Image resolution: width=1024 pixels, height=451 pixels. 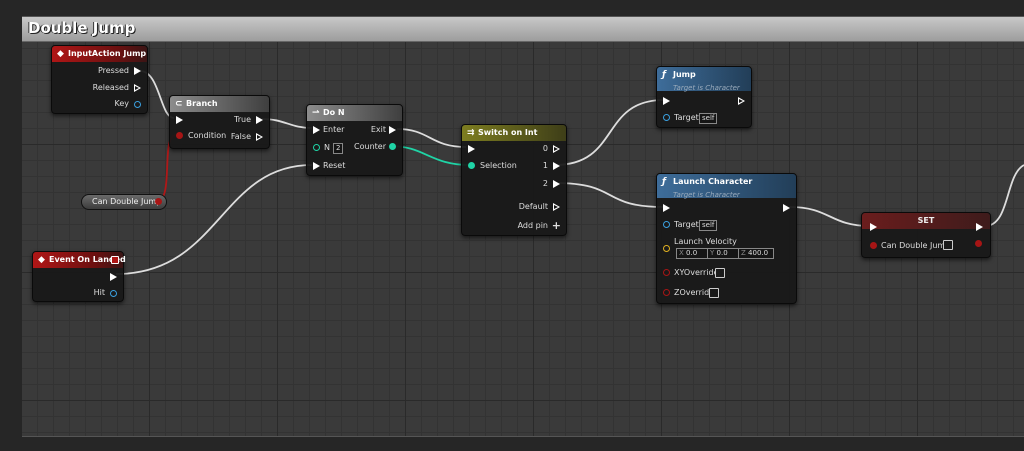 I want to click on pin-label-selection: Selection, so click(x=498, y=165).